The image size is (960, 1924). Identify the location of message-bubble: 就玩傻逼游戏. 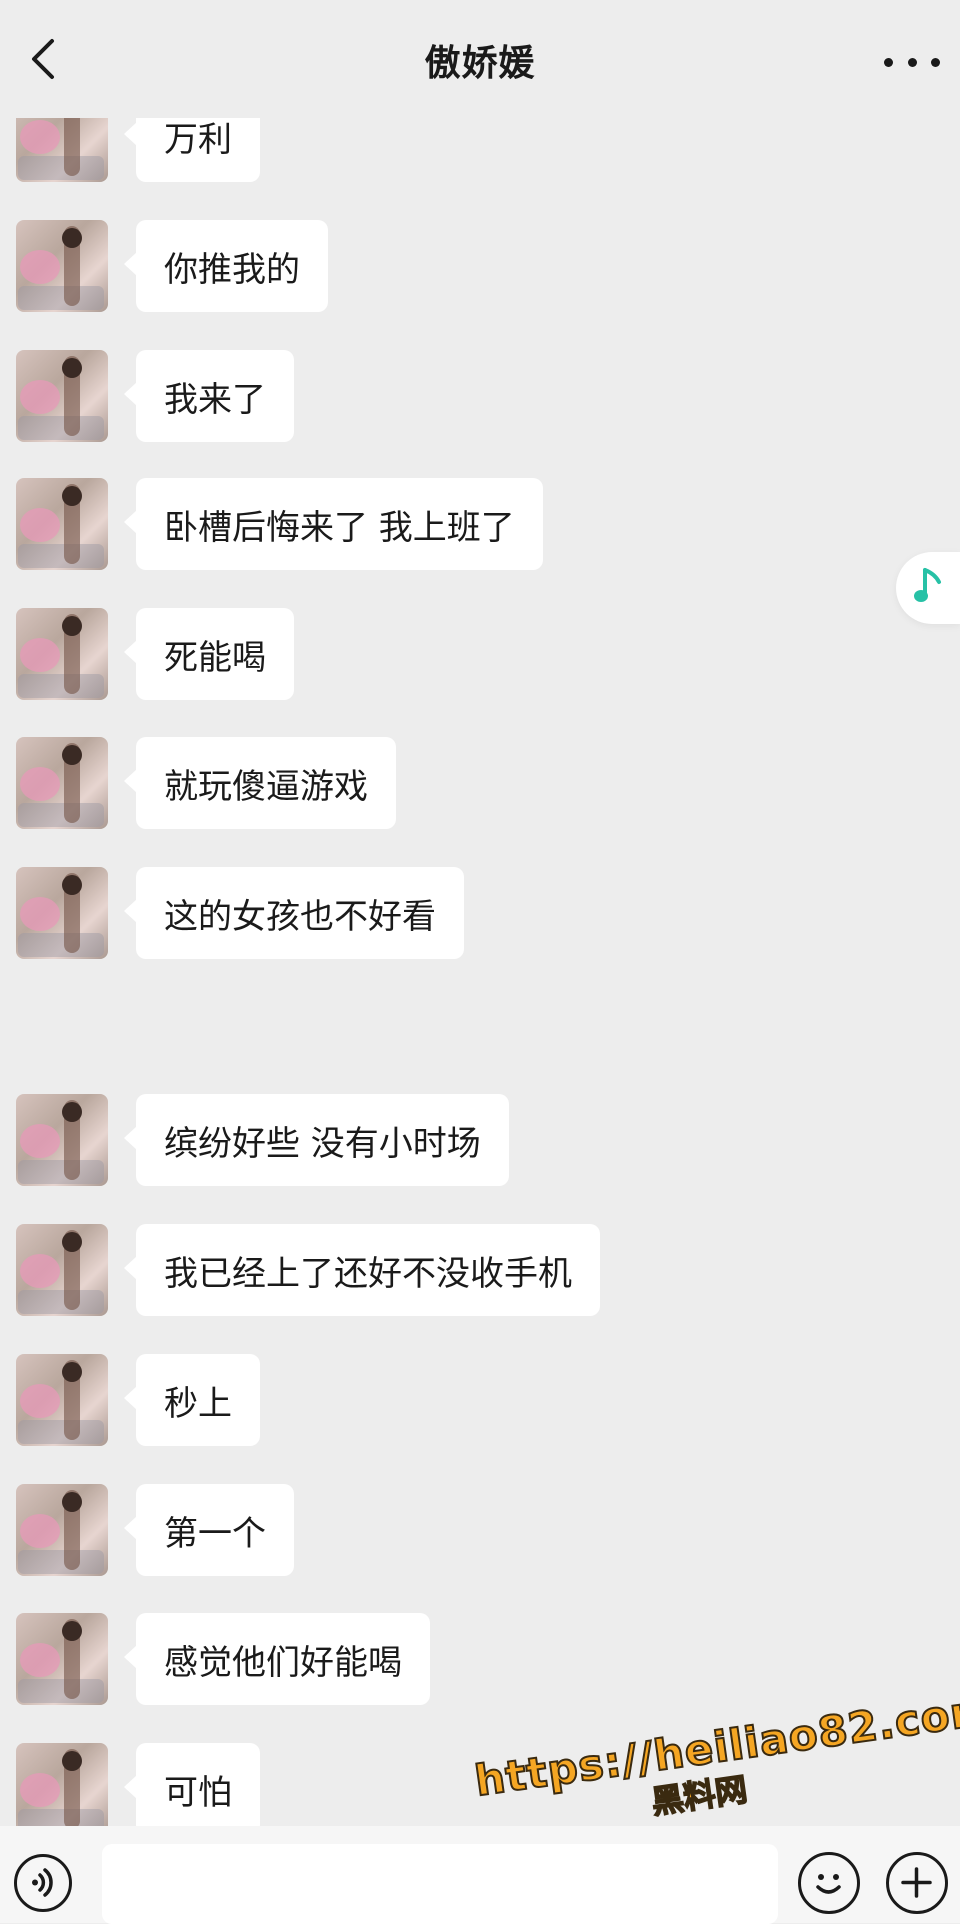
(260, 783).